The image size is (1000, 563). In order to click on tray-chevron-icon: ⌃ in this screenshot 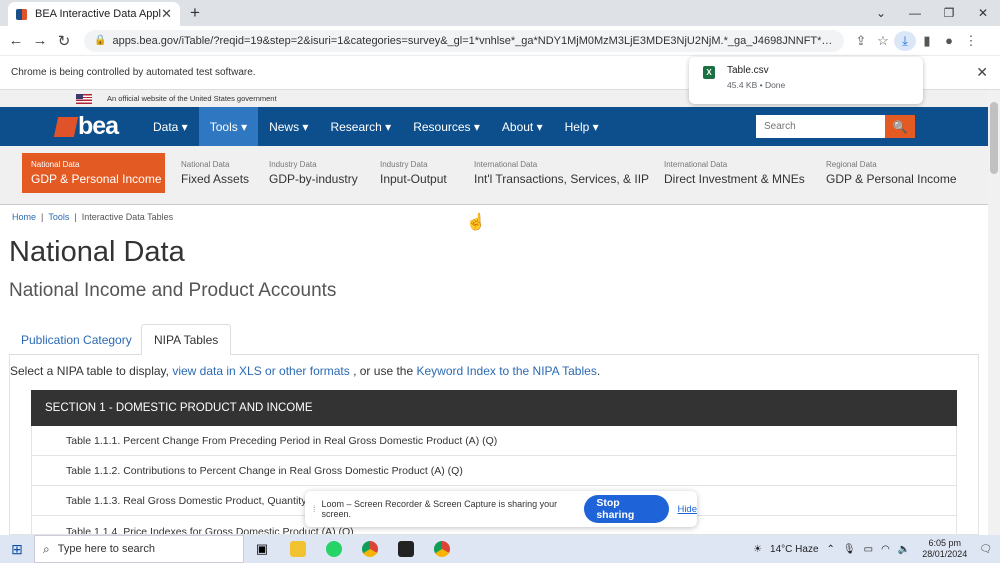, I will do `click(831, 549)`.